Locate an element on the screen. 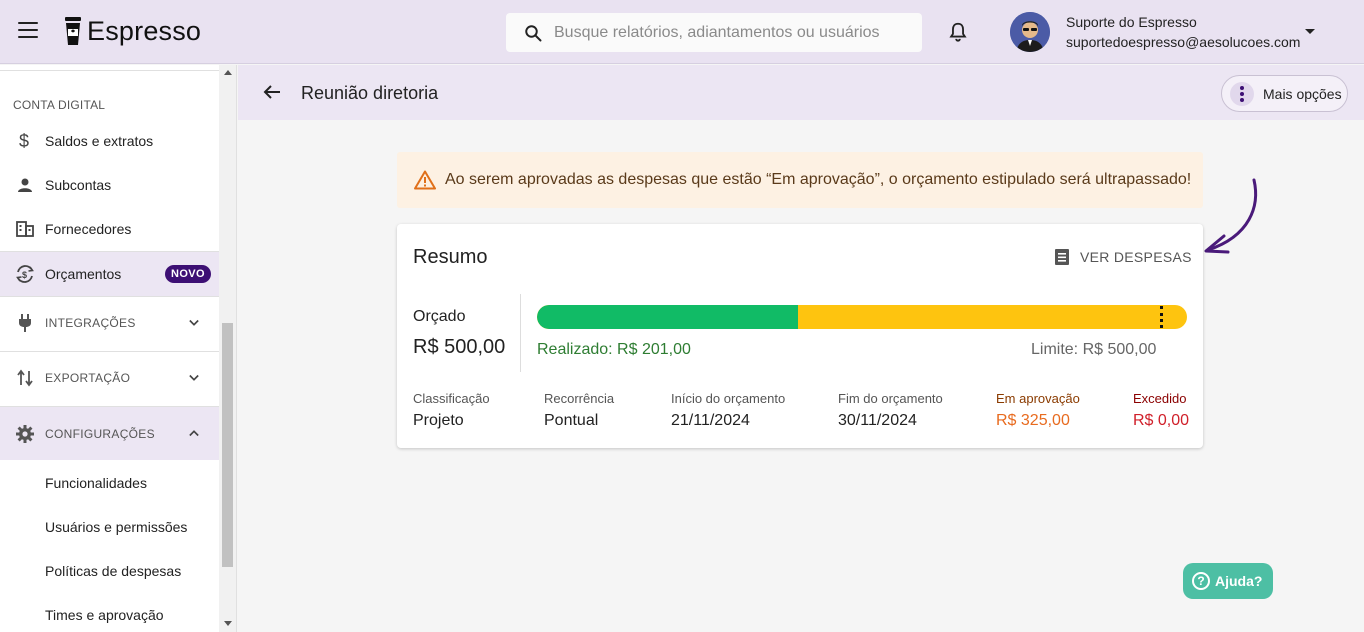 Image resolution: width=1364 pixels, height=632 pixels. search-bar is located at coordinates (714, 32).